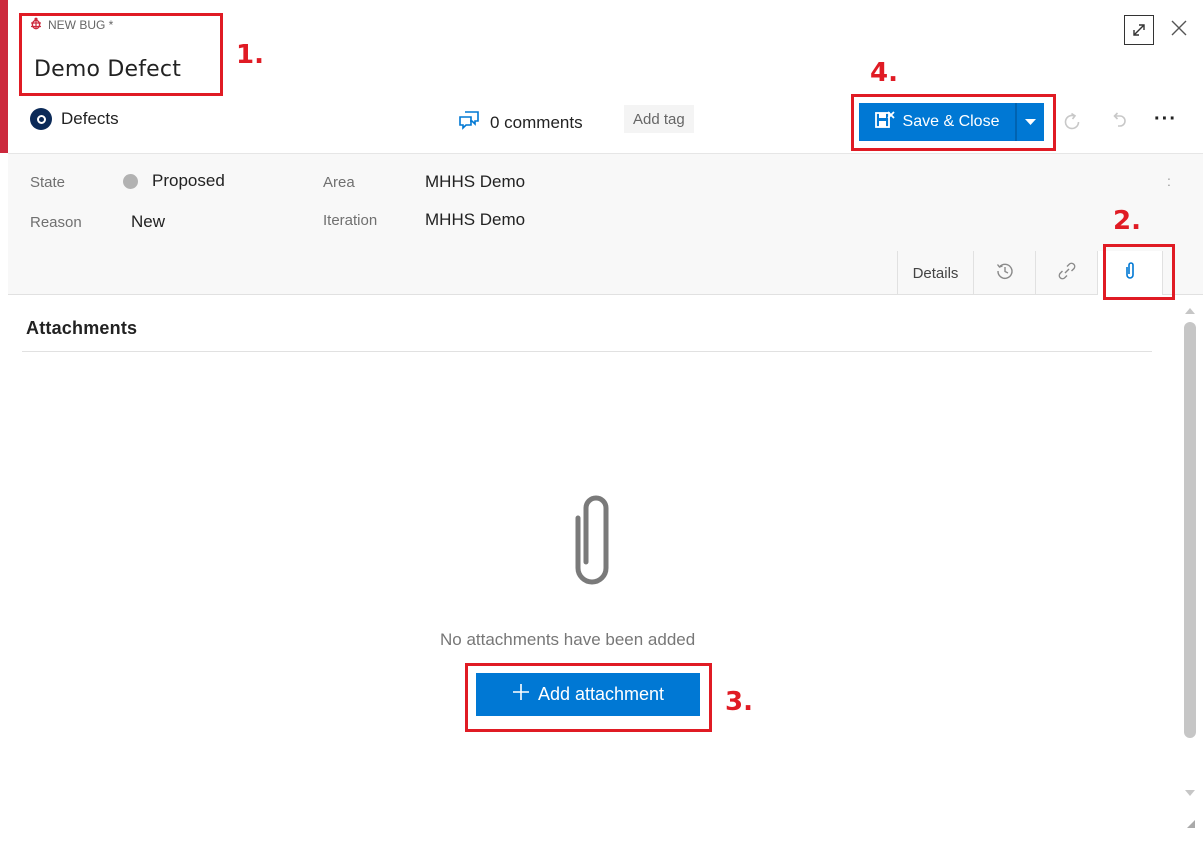  I want to click on state-indicator-dot, so click(130, 181).